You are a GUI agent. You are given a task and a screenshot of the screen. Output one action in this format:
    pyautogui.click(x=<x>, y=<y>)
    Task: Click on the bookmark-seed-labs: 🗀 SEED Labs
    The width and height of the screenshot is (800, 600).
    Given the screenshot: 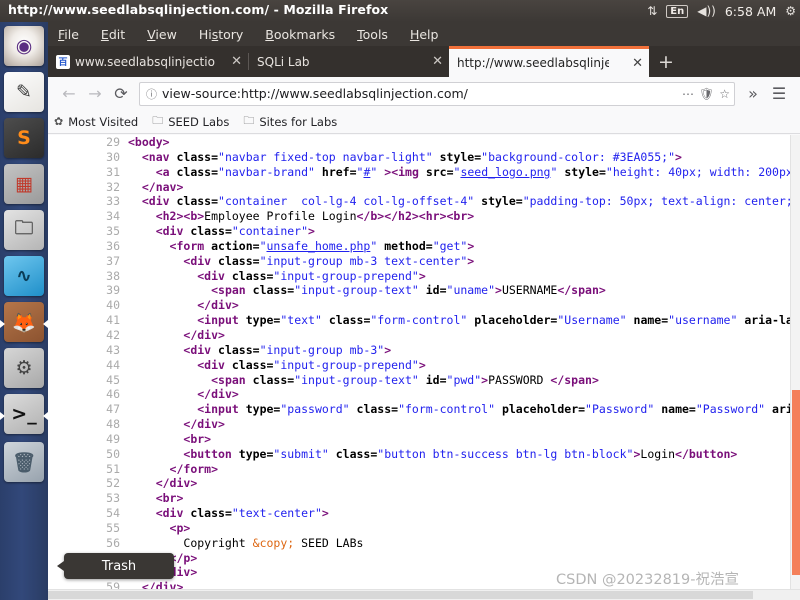 What is the action you would take?
    pyautogui.click(x=190, y=121)
    